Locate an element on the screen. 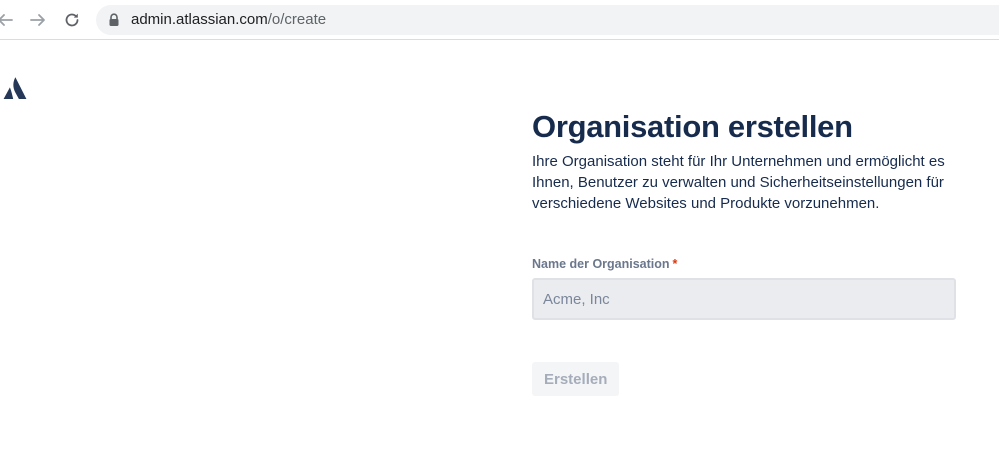 The height and width of the screenshot is (455, 999). back-button is located at coordinates (8, 20).